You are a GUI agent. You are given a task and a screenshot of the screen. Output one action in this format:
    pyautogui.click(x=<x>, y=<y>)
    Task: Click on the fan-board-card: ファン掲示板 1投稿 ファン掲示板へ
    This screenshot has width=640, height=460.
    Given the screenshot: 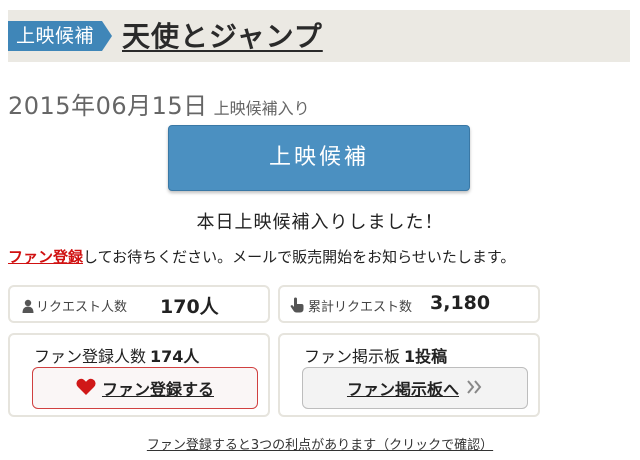 What is the action you would take?
    pyautogui.click(x=409, y=375)
    